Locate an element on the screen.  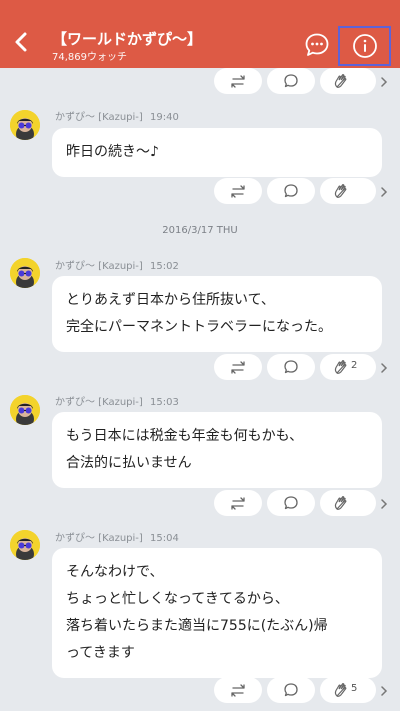
message-actions: 5 is located at coordinates (307, 691).